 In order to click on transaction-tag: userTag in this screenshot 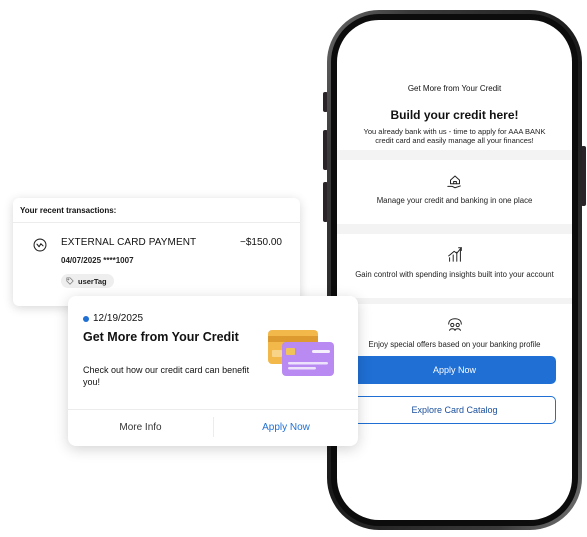, I will do `click(87, 281)`.